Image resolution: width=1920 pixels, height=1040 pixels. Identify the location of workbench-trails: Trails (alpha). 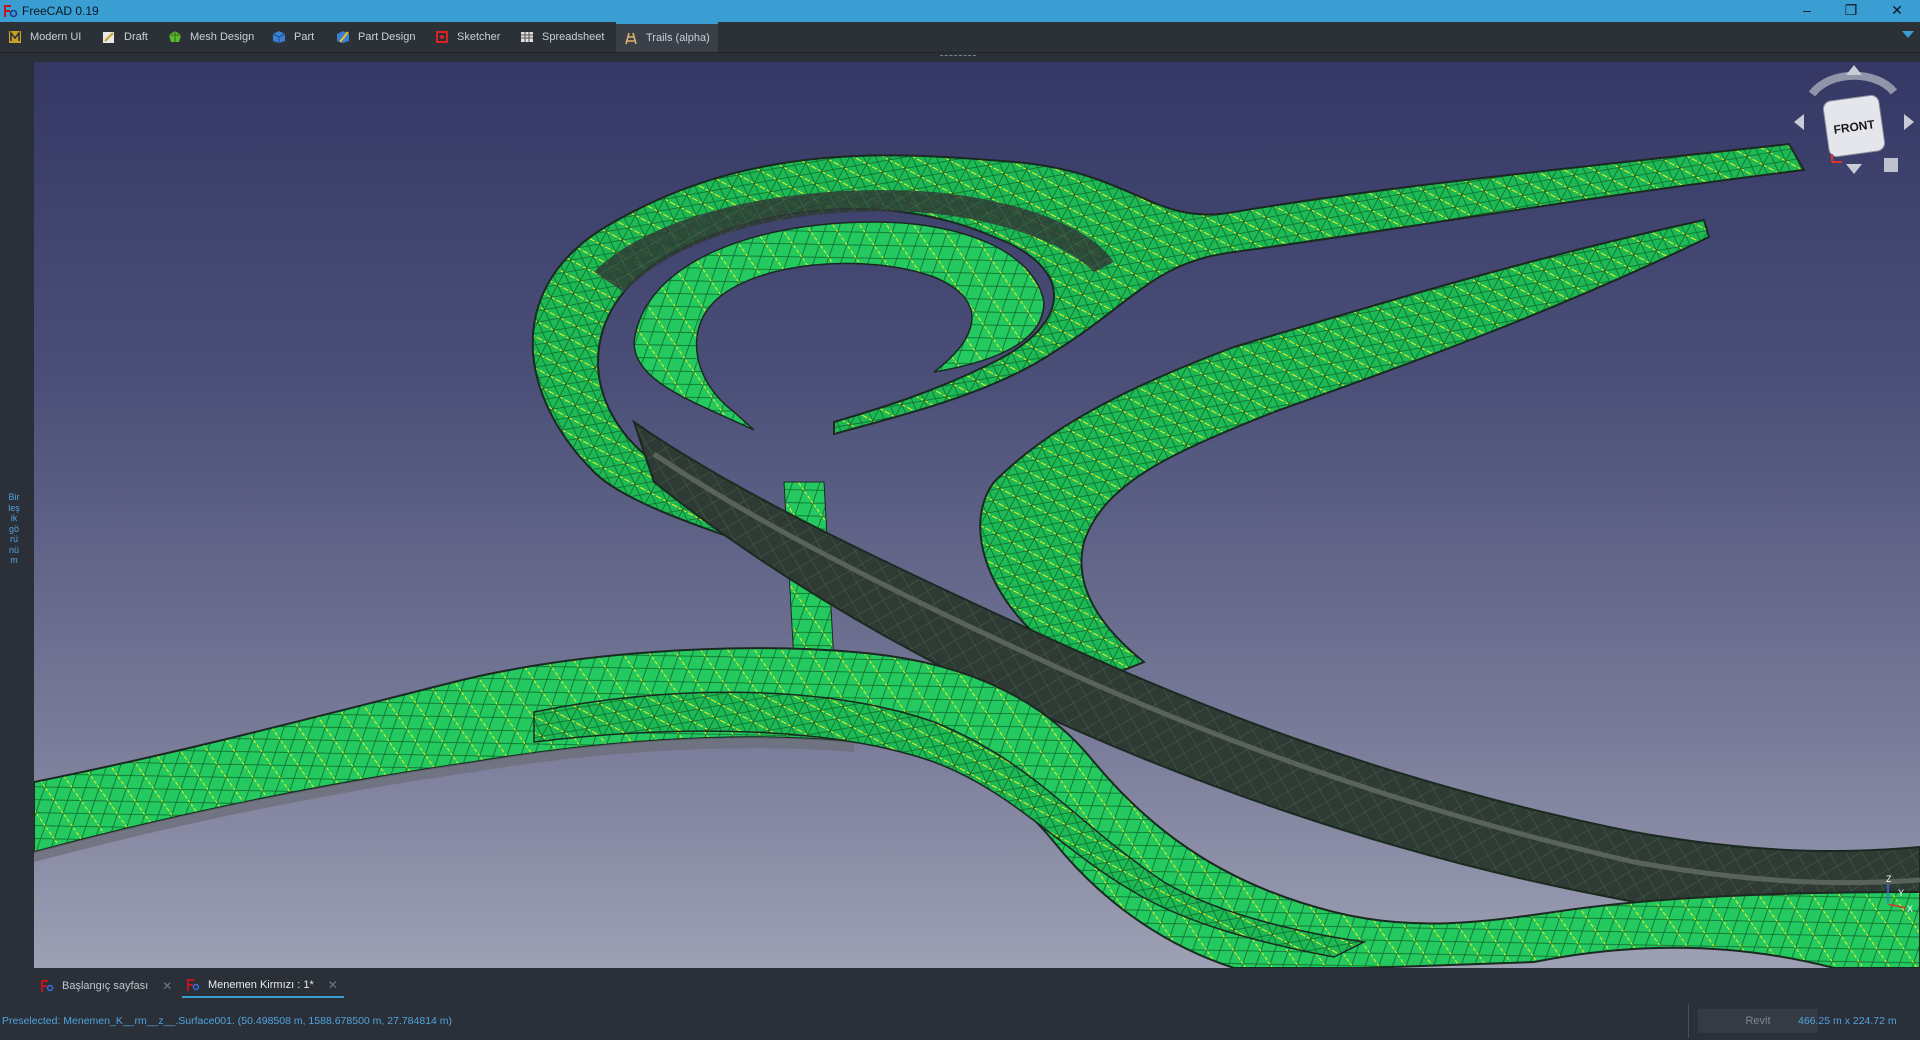
(667, 37).